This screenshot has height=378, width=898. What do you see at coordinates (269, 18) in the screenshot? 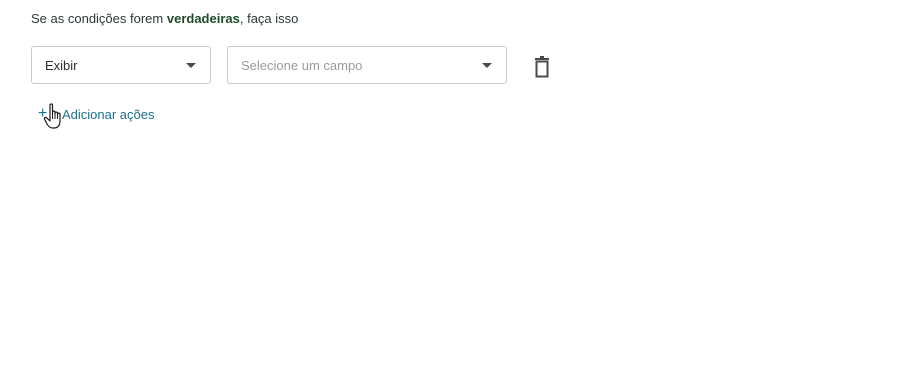
I see `heading-suffix: , faça isso` at bounding box center [269, 18].